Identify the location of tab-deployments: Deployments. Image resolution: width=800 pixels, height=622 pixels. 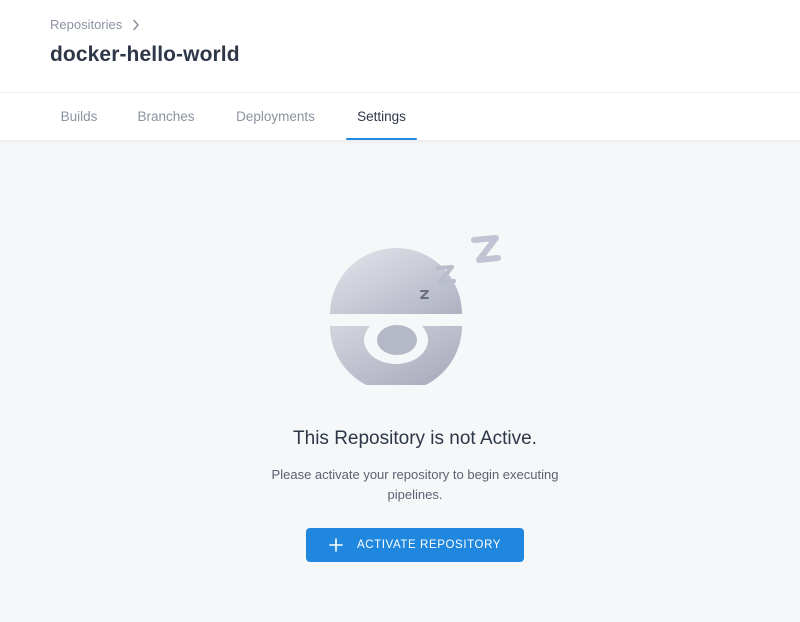
(275, 116).